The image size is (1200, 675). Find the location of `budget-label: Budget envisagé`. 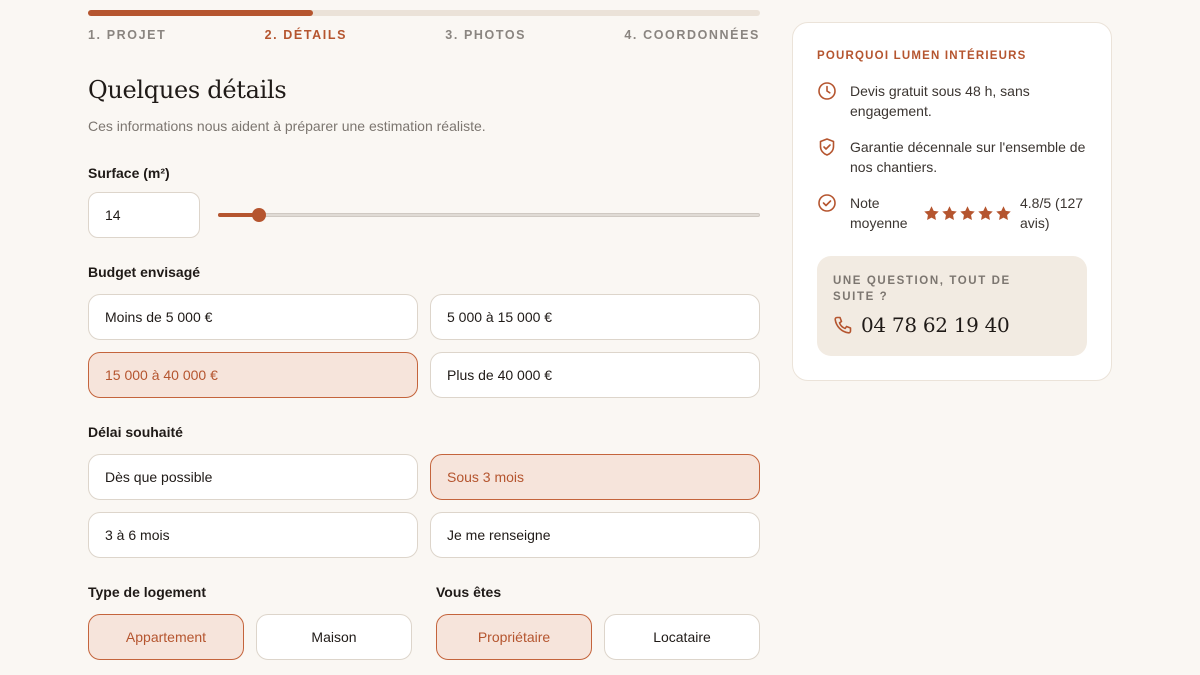

budget-label: Budget envisagé is located at coordinates (144, 272).